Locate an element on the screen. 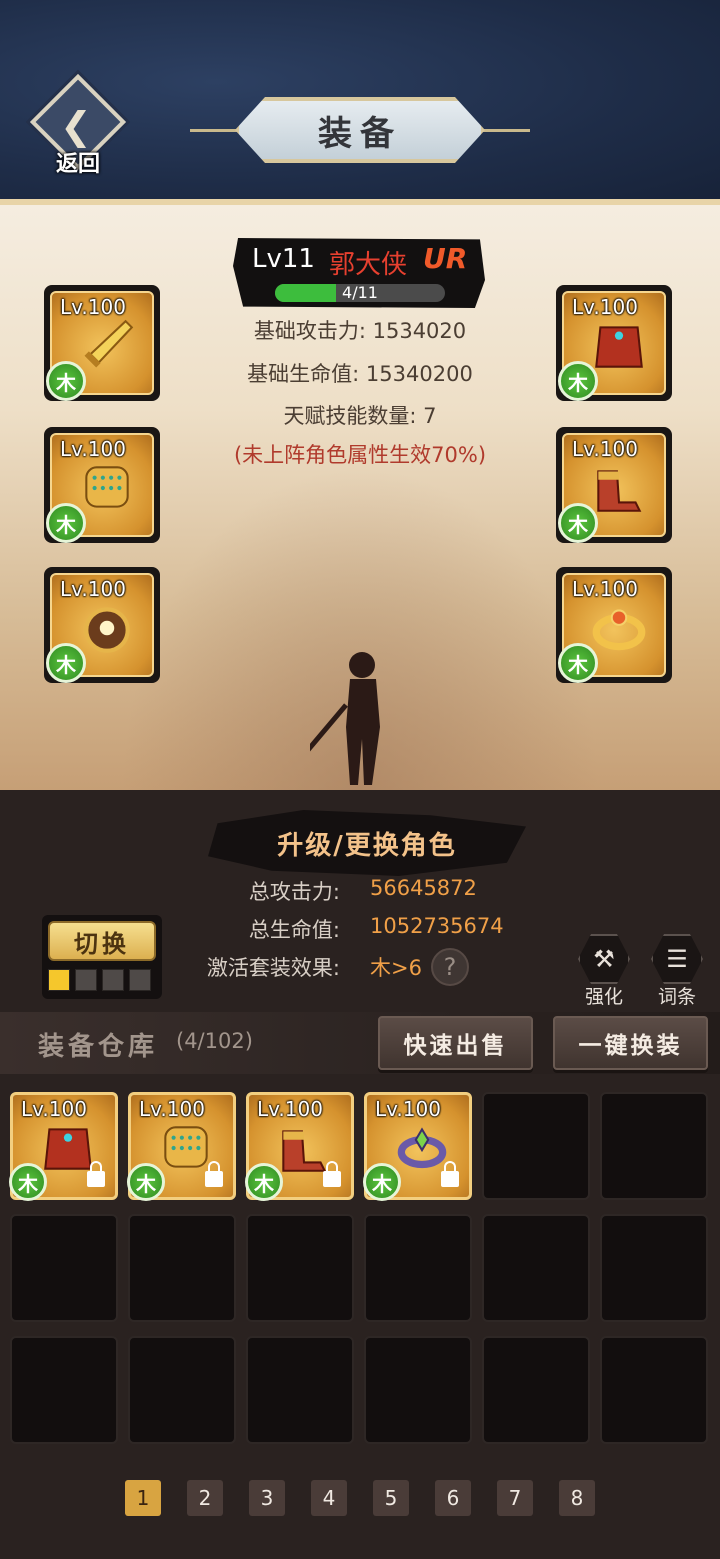 This screenshot has width=720, height=1559. storage-title: 装备仓库 is located at coordinates (98, 1047).